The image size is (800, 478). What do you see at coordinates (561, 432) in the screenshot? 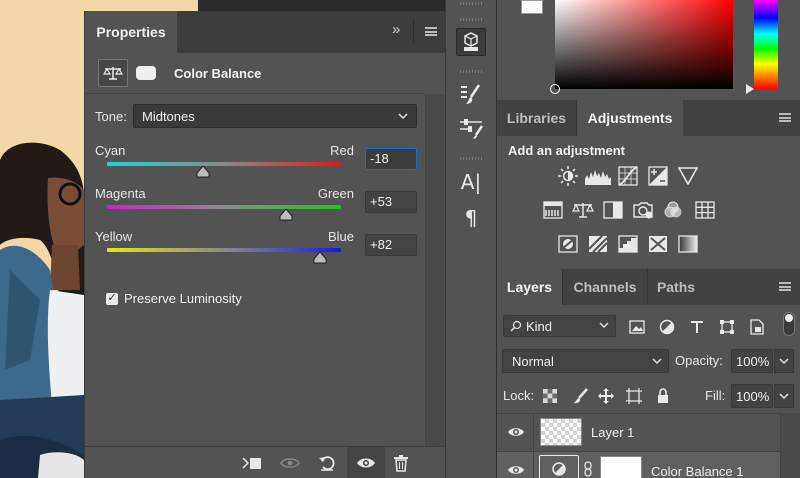
I see `layer-thumbnail` at bounding box center [561, 432].